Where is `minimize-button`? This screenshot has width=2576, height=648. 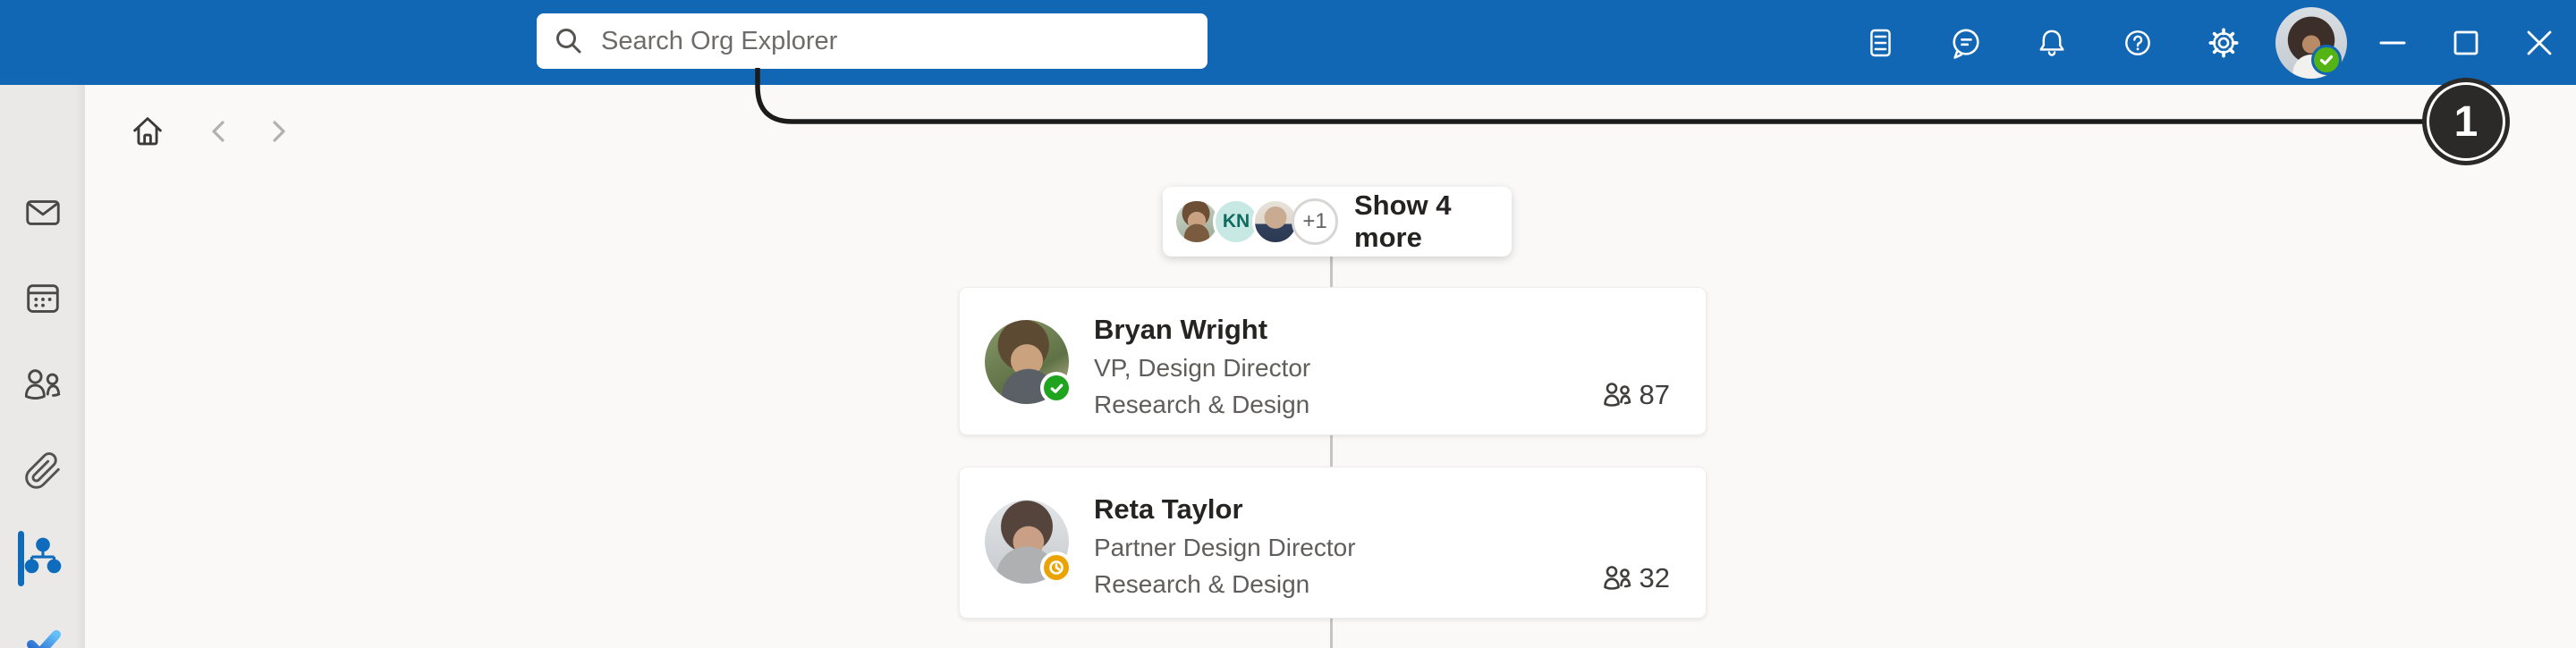 minimize-button is located at coordinates (2392, 42).